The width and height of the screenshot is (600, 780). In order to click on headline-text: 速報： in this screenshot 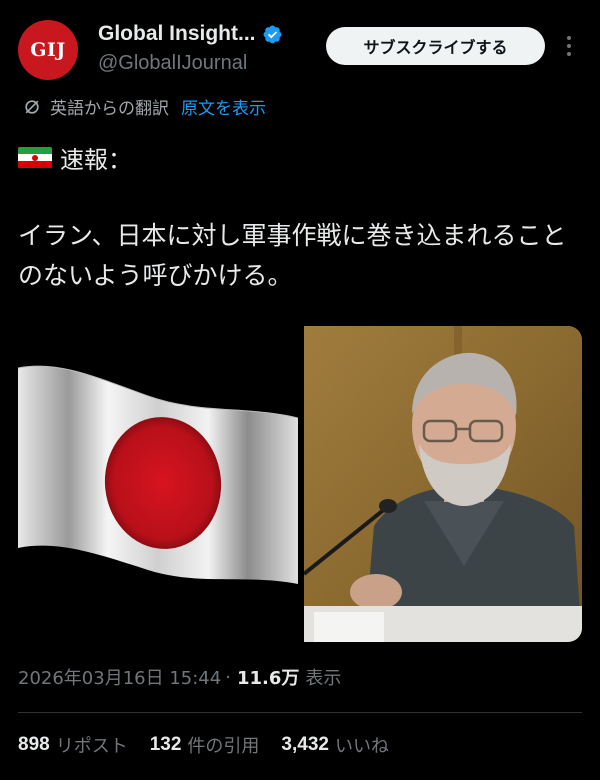, I will do `click(96, 160)`.